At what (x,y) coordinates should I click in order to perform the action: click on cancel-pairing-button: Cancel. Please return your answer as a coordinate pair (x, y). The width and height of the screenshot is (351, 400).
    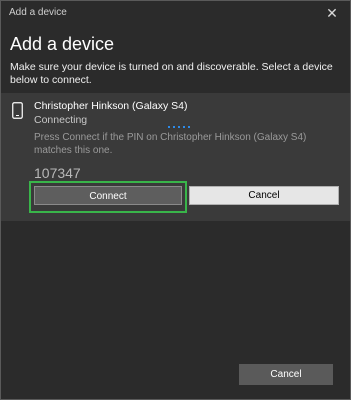
    Looking at the image, I should click on (264, 195).